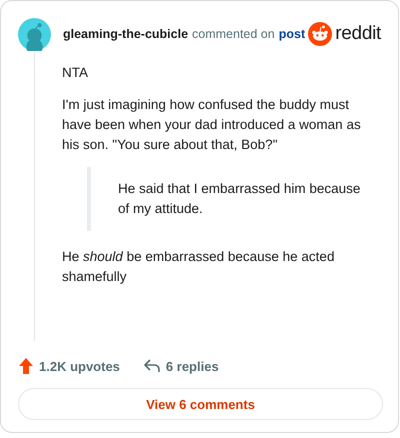 Image resolution: width=400 pixels, height=438 pixels. What do you see at coordinates (320, 34) in the screenshot?
I see `reddit-logo-icon` at bounding box center [320, 34].